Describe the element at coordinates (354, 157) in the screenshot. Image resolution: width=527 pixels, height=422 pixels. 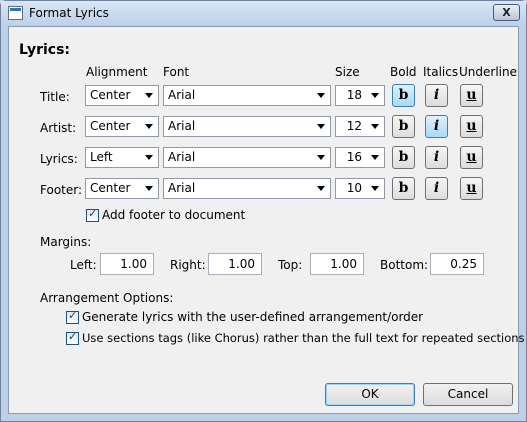
I see `lyrics-size-value: 16` at that location.